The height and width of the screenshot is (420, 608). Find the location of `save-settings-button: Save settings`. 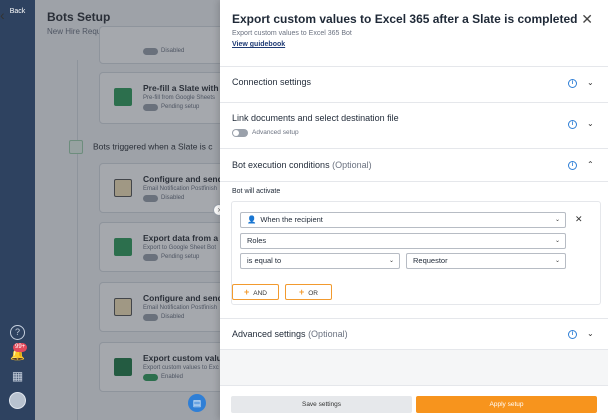

save-settings-button: Save settings is located at coordinates (321, 404).